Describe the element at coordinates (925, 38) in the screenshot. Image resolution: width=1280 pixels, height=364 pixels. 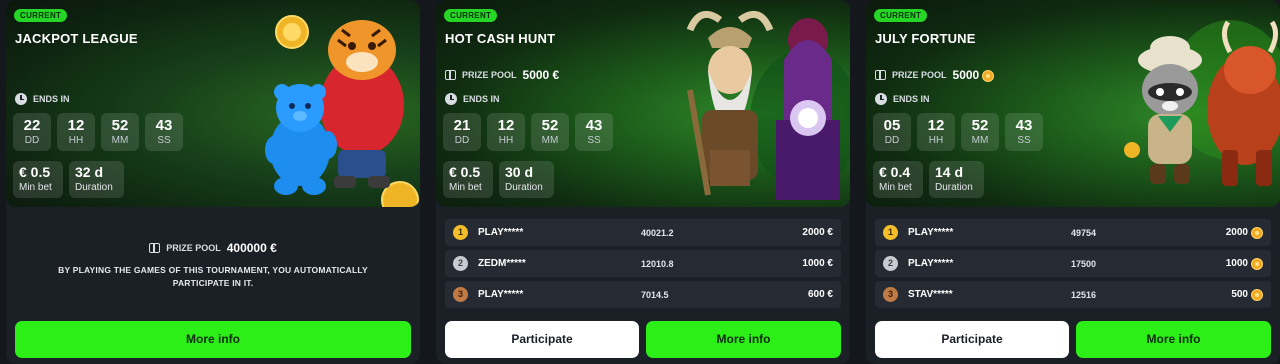
I see `tournament-title: JULY FORTUNE` at that location.